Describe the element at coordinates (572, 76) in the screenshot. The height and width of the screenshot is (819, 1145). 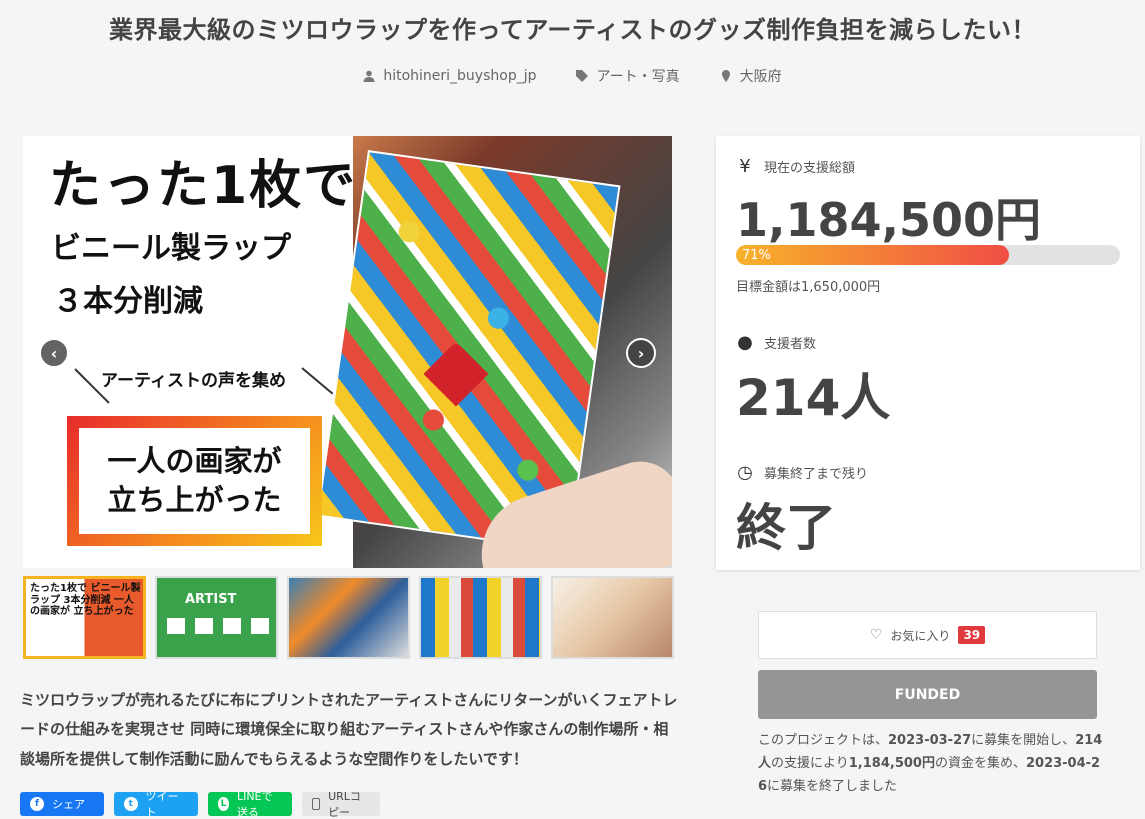
I see `project-meta: hitohineri_buyshop_jp アート・写真 大阪府` at that location.